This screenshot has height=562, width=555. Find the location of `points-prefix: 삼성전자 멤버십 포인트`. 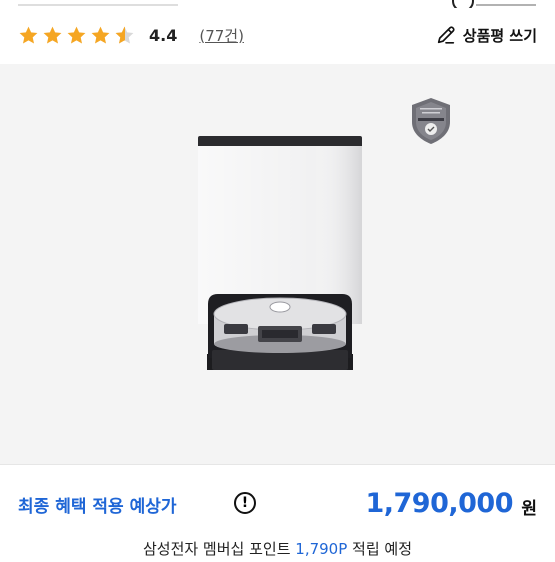

points-prefix: 삼성전자 멤버십 포인트 is located at coordinates (219, 549).